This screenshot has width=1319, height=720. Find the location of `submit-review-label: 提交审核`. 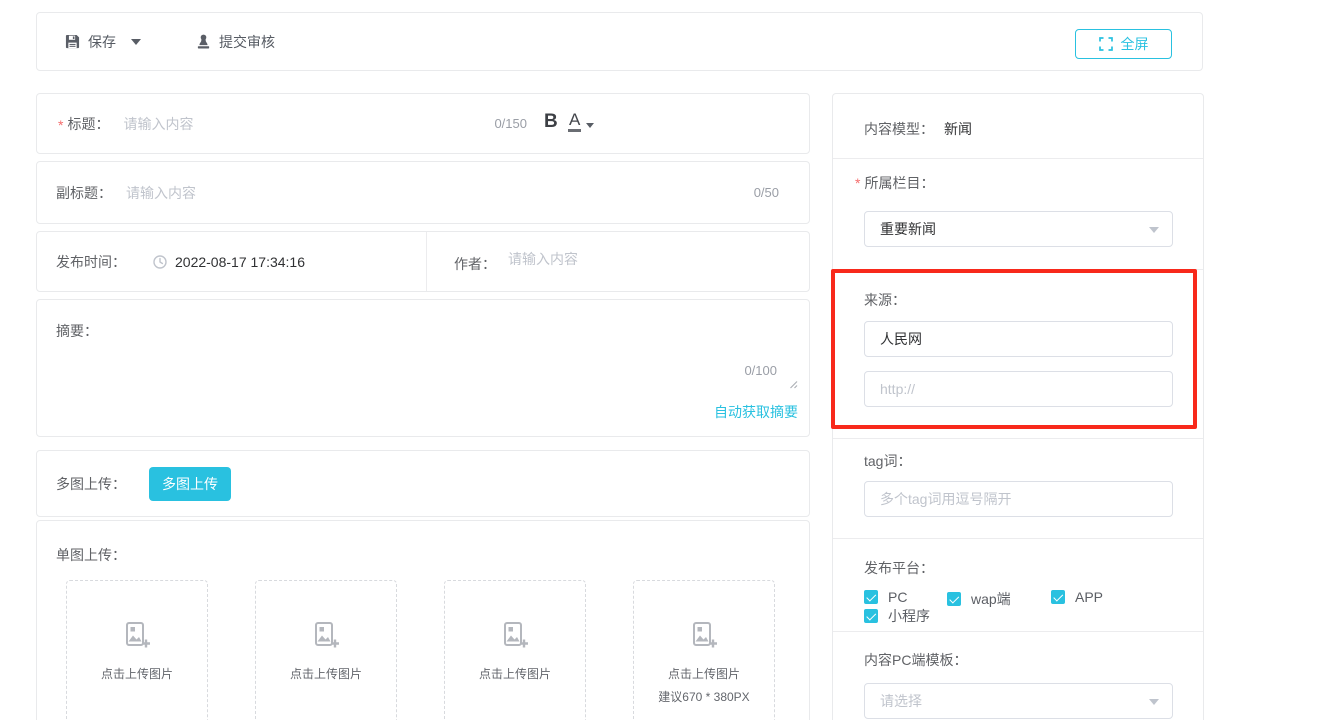

submit-review-label: 提交审核 is located at coordinates (247, 41).